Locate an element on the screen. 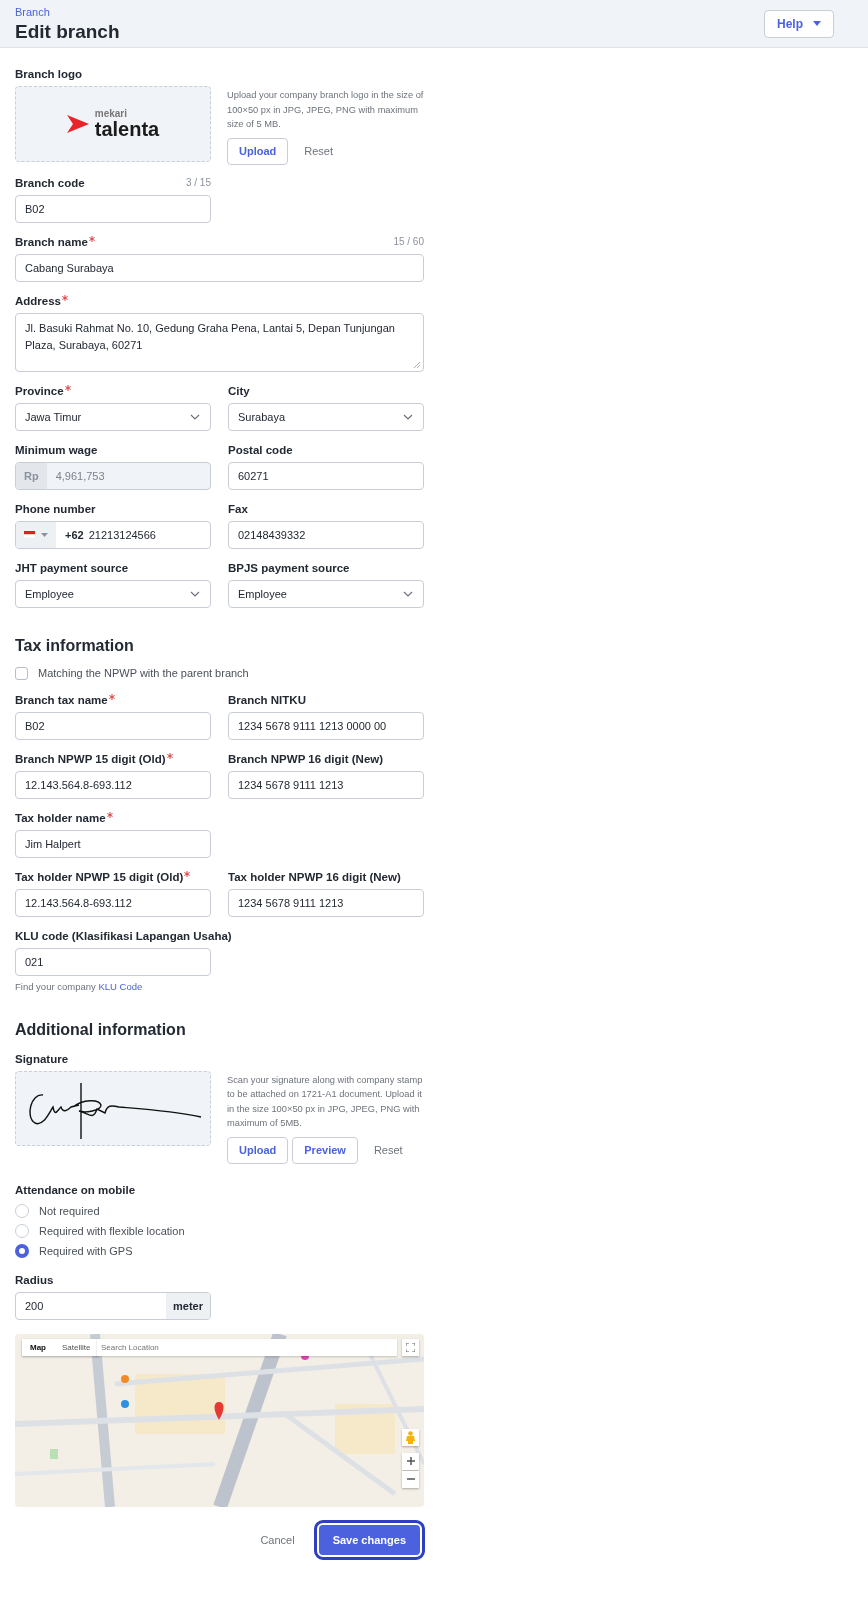 The width and height of the screenshot is (868, 1600). plus-icon is located at coordinates (410, 1461).